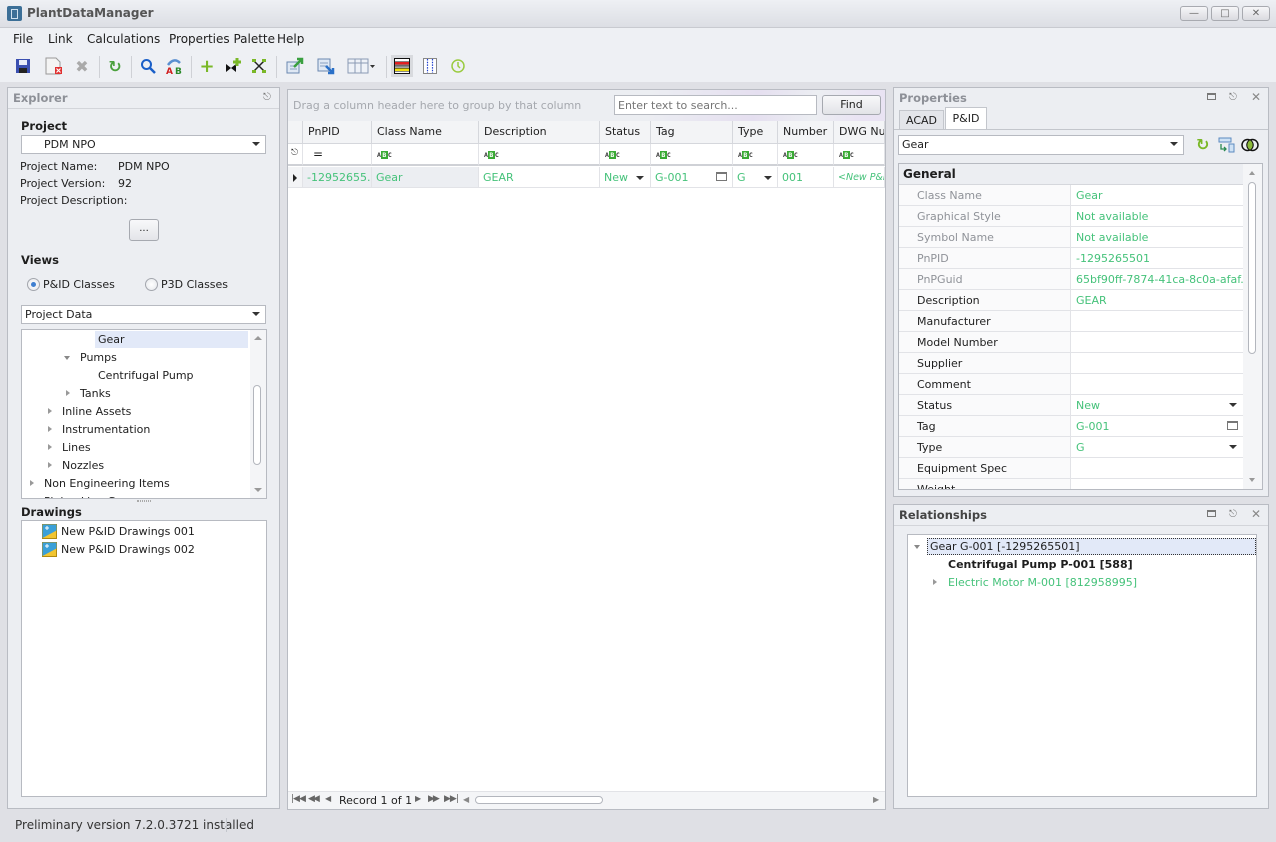 This screenshot has height=842, width=1276. I want to click on property-row: Description GEAR, so click(1071, 300).